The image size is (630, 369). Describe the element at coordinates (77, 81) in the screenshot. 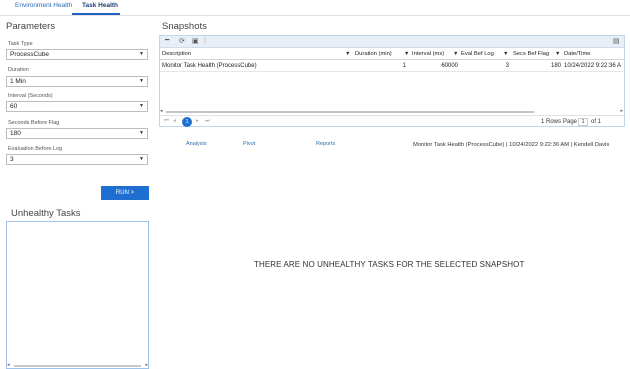

I see `duration-select: 1 Min ▼` at that location.